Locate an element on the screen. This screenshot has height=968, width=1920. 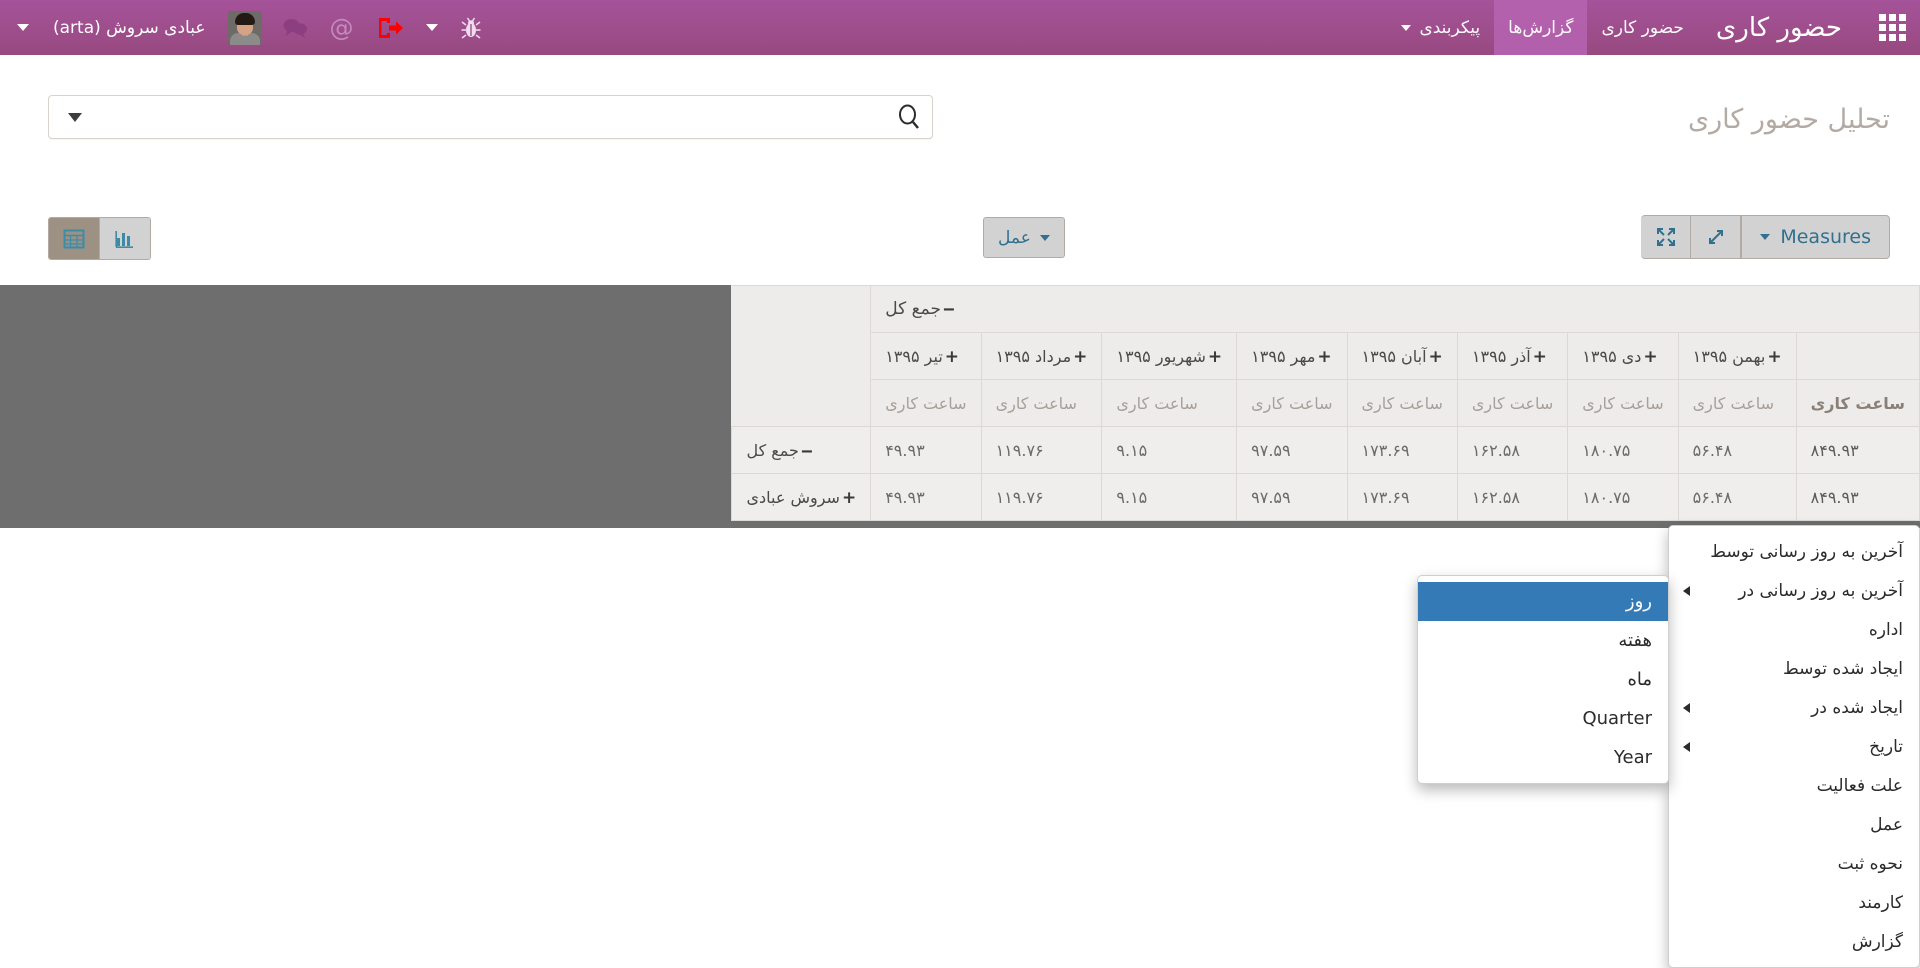
measures-button: Measures is located at coordinates (1815, 237).